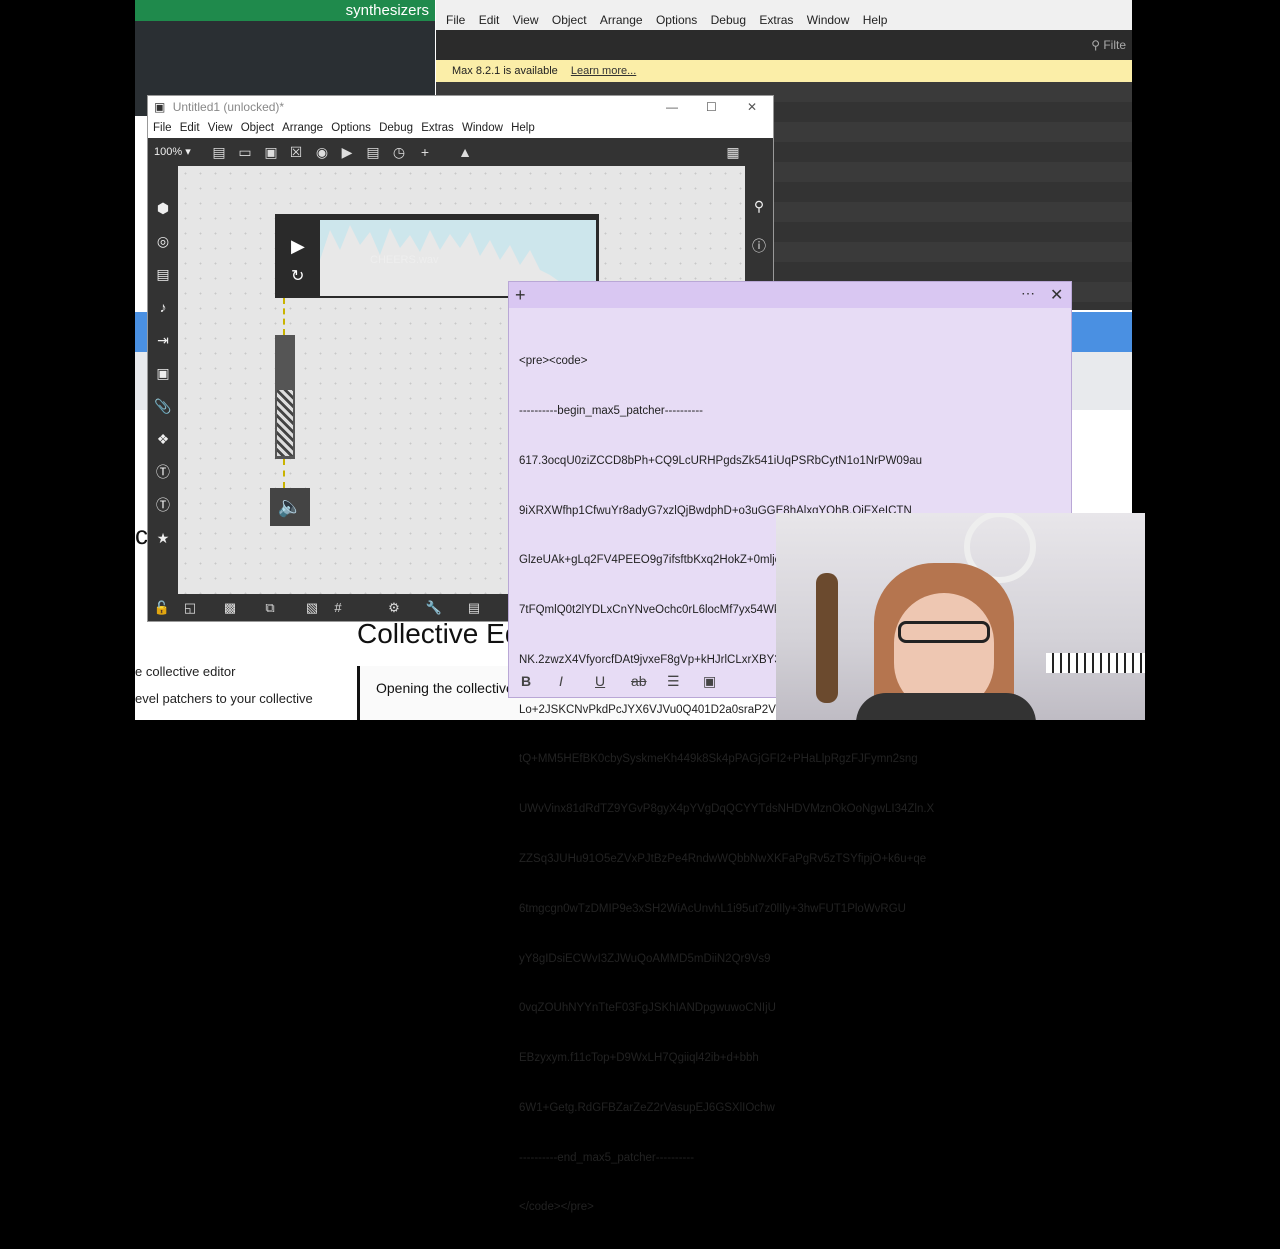 This screenshot has height=1249, width=1280. Describe the element at coordinates (297, 276) in the screenshot. I see `loop-icon: ↻` at that location.